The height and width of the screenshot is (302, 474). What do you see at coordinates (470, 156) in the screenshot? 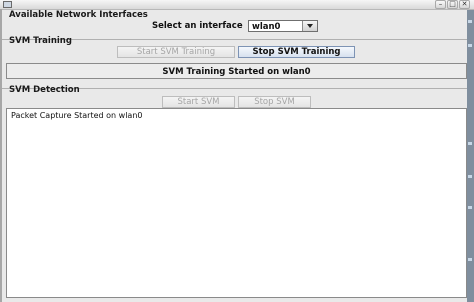
I see `window-right-edge` at bounding box center [470, 156].